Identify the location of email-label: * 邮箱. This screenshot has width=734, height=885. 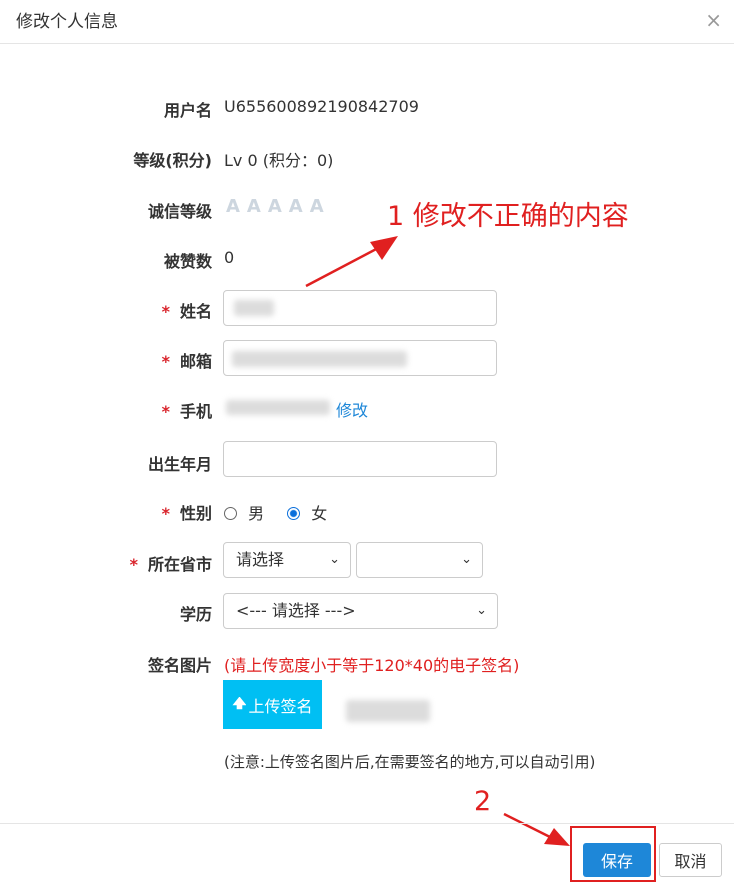
(112, 360).